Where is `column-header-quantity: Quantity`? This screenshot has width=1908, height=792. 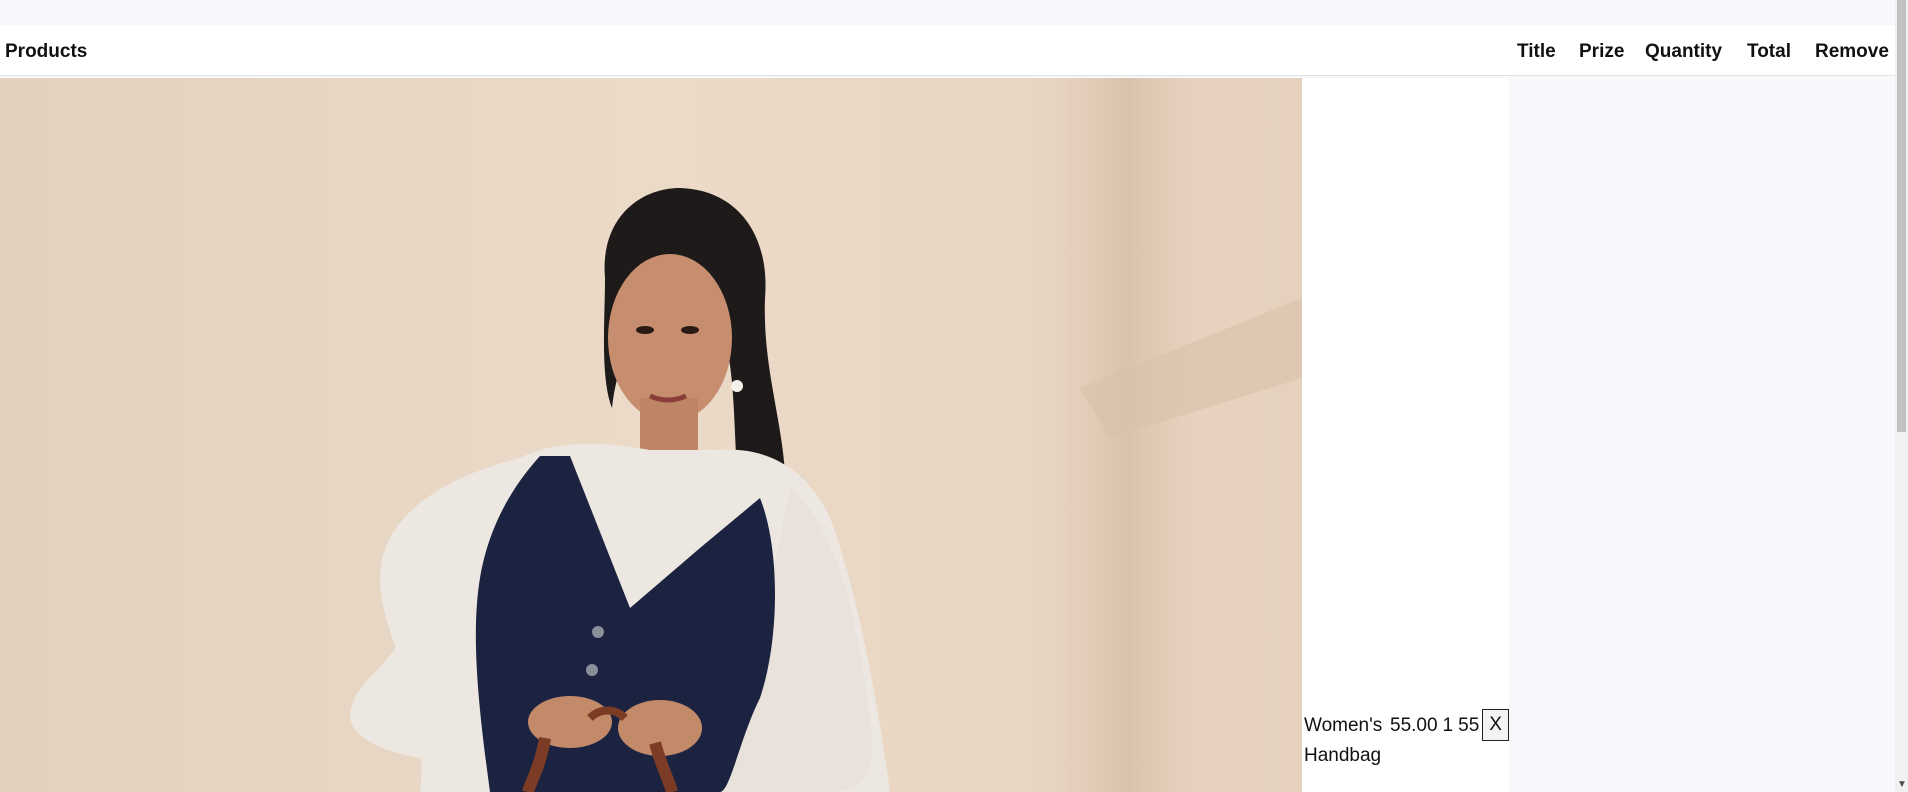
column-header-quantity: Quantity is located at coordinates (1684, 51).